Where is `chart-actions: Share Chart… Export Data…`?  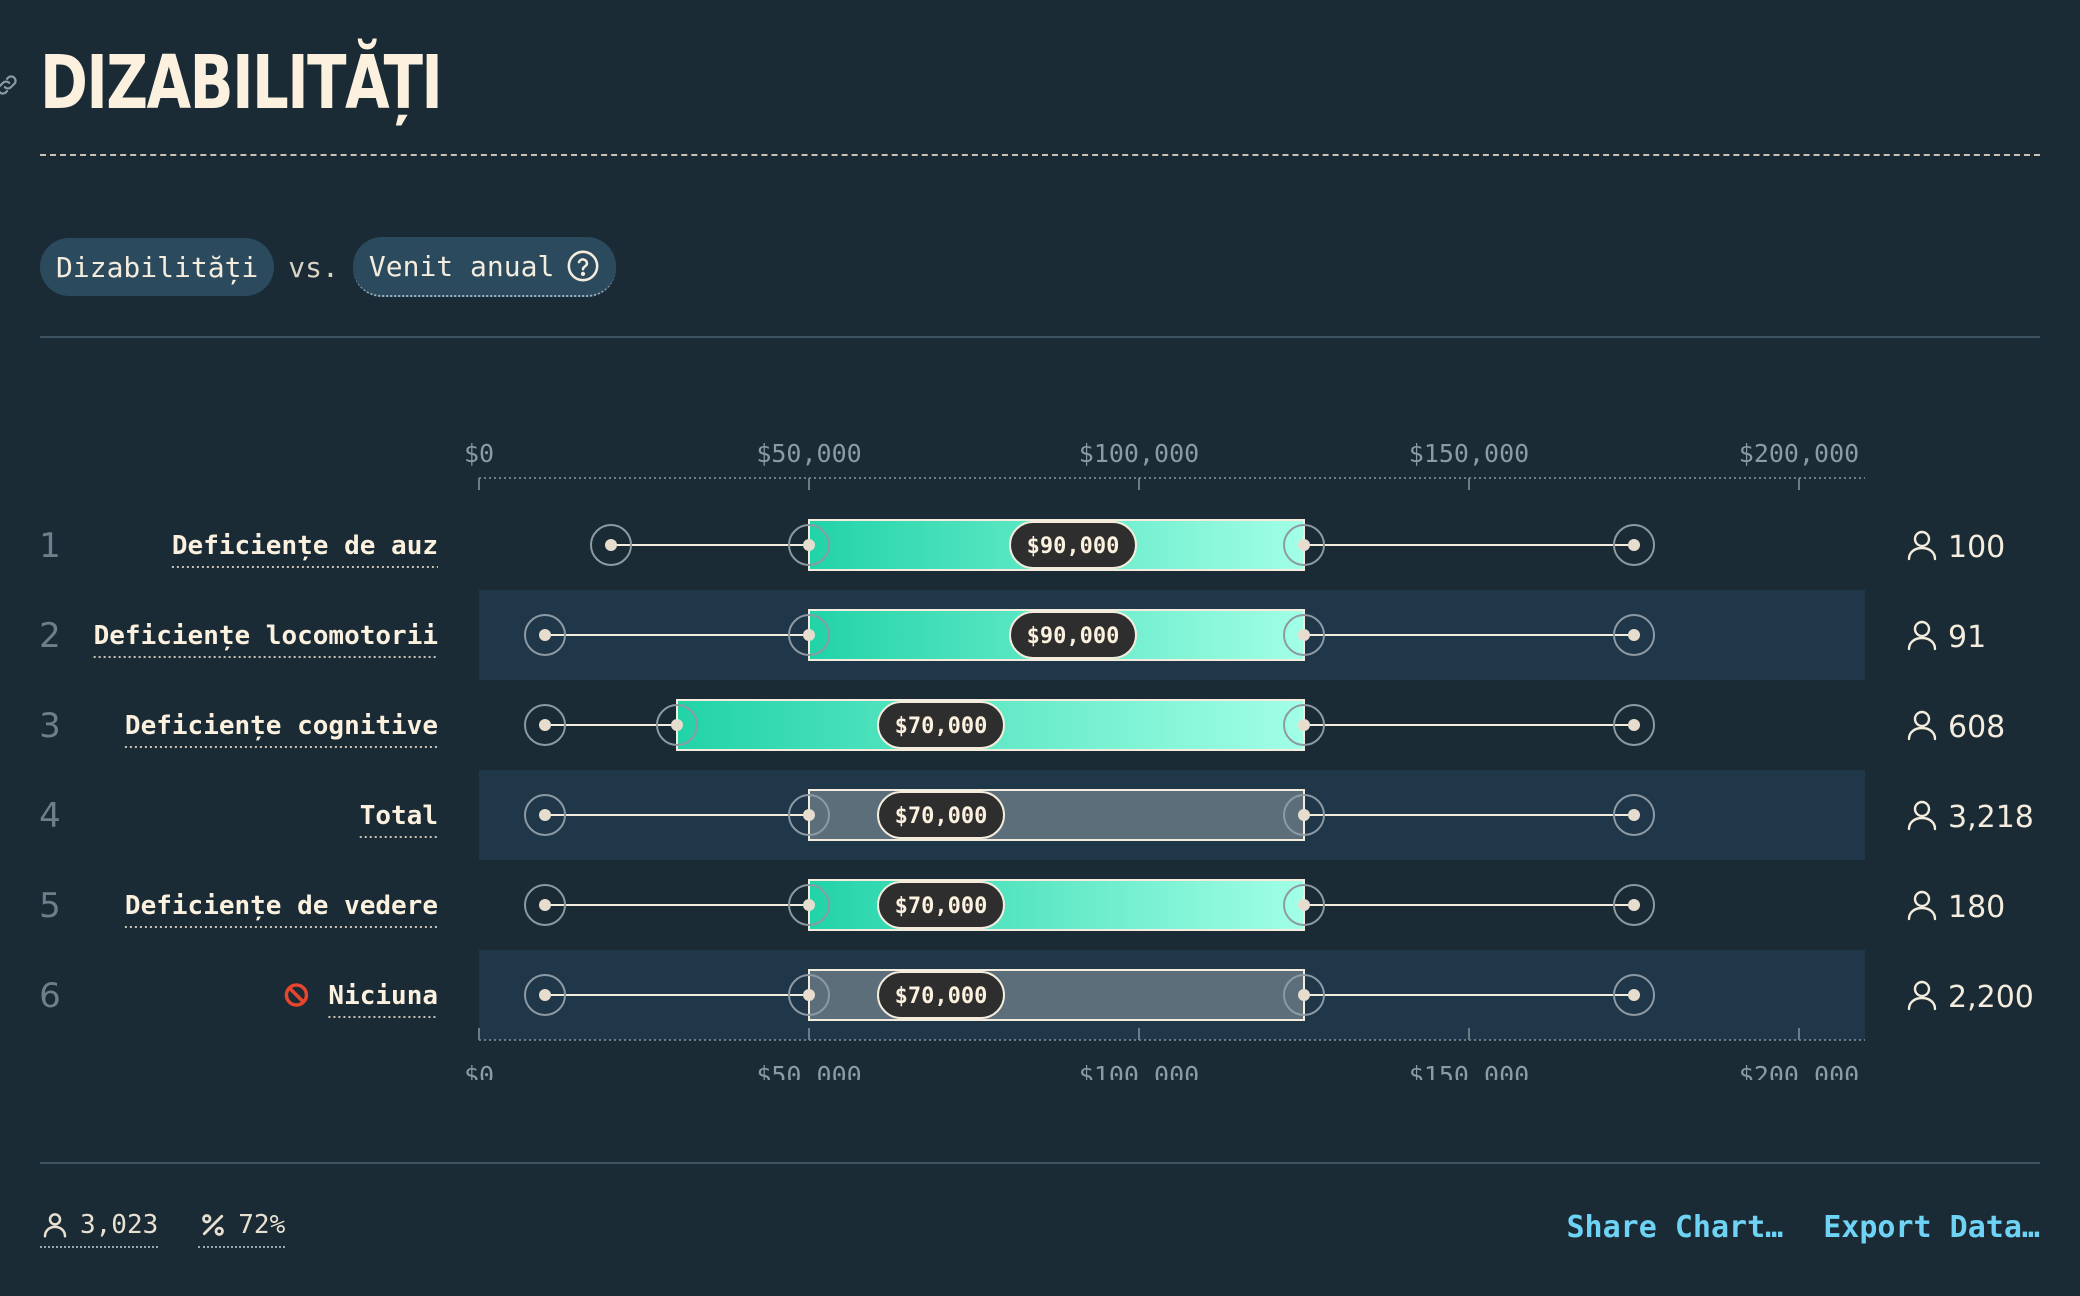 chart-actions: Share Chart… Export Data… is located at coordinates (1804, 1227).